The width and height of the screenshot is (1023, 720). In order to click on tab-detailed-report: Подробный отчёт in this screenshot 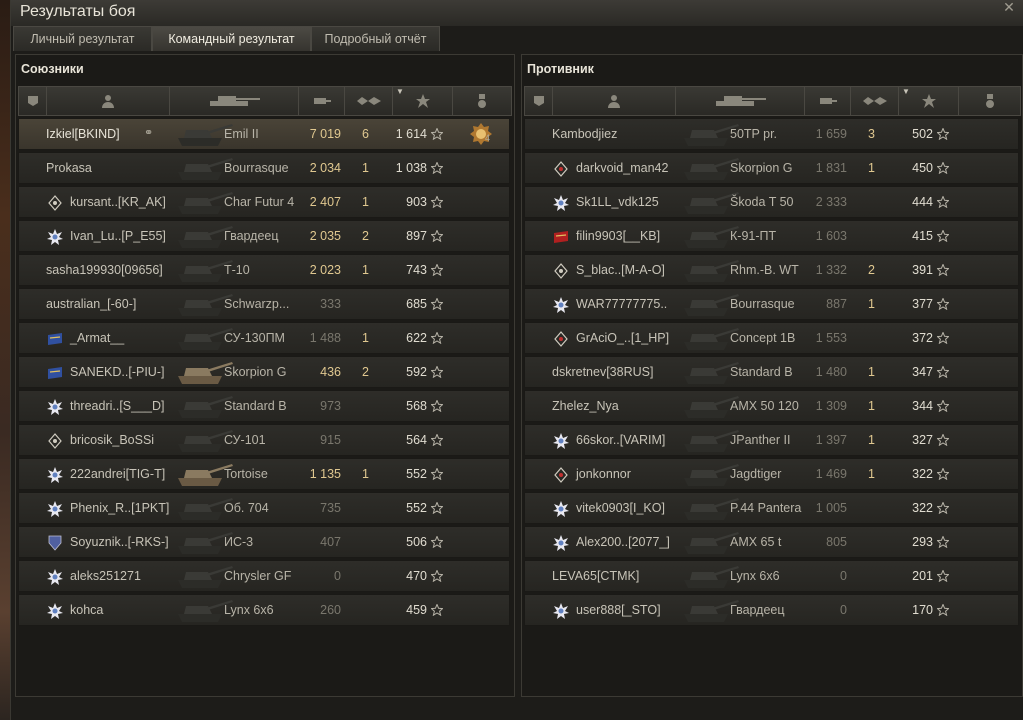, I will do `click(375, 38)`.